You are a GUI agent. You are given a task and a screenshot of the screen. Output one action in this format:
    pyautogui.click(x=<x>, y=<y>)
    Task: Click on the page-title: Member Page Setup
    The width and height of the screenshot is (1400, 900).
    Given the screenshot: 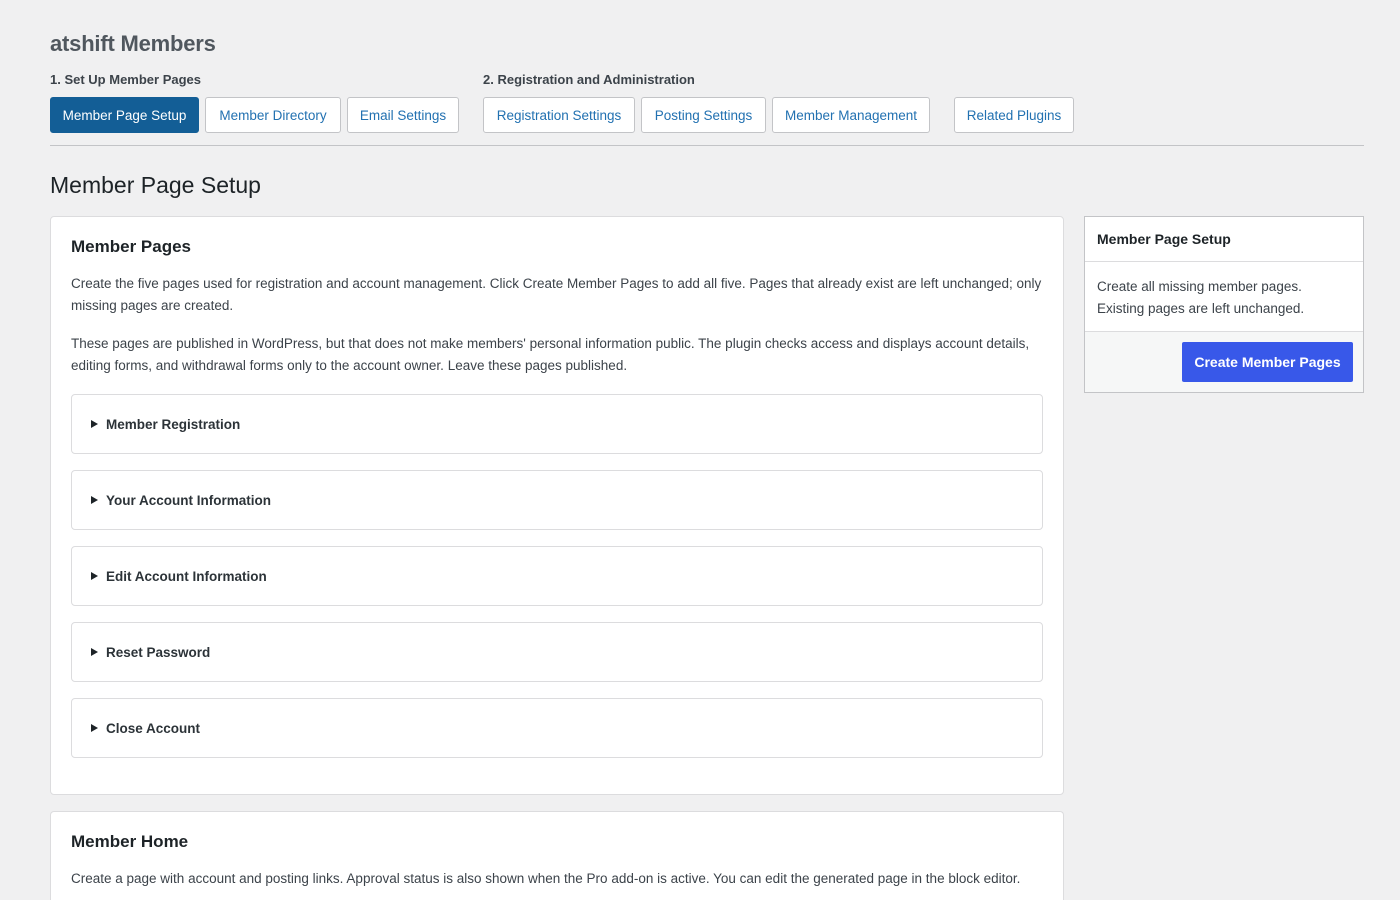 What is the action you would take?
    pyautogui.click(x=155, y=185)
    